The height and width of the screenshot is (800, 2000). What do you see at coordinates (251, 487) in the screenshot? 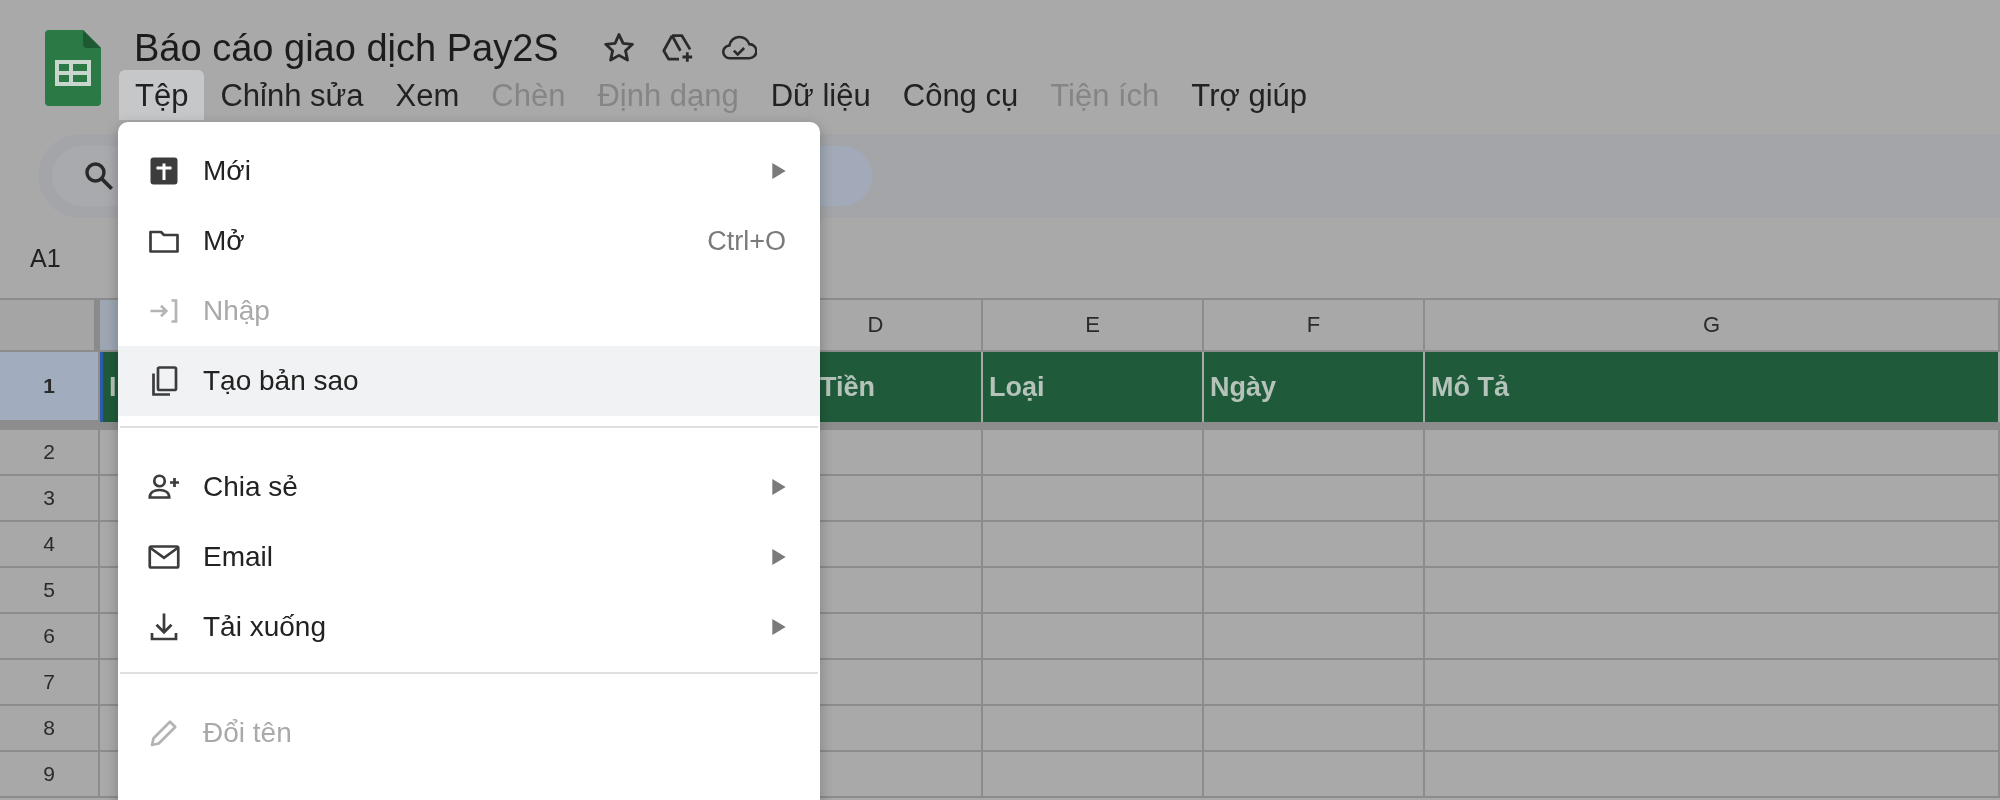
I see `menu-item-label: Chia sẻ` at bounding box center [251, 487].